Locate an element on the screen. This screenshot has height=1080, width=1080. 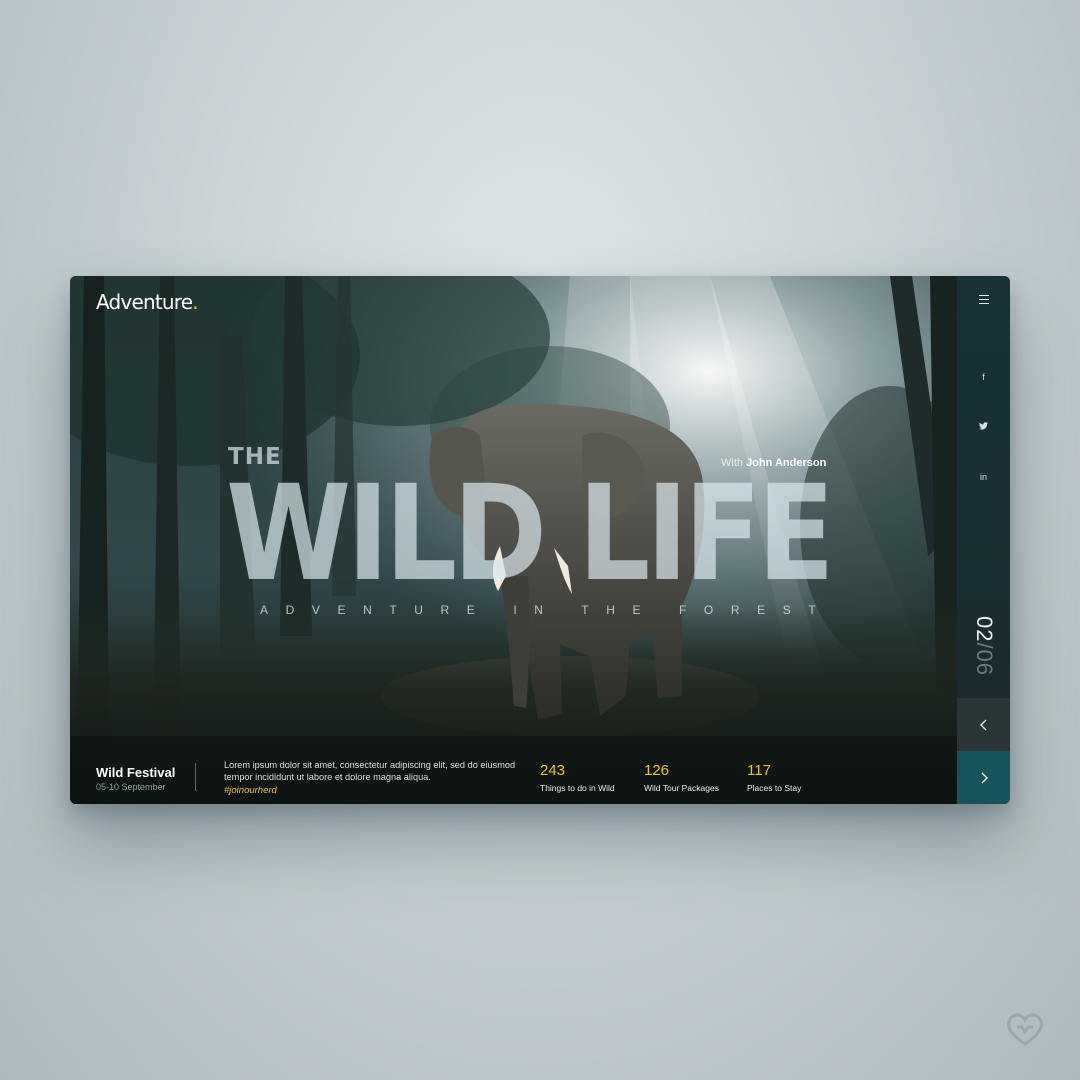
slide-counter: 02/06 is located at coordinates (984, 646).